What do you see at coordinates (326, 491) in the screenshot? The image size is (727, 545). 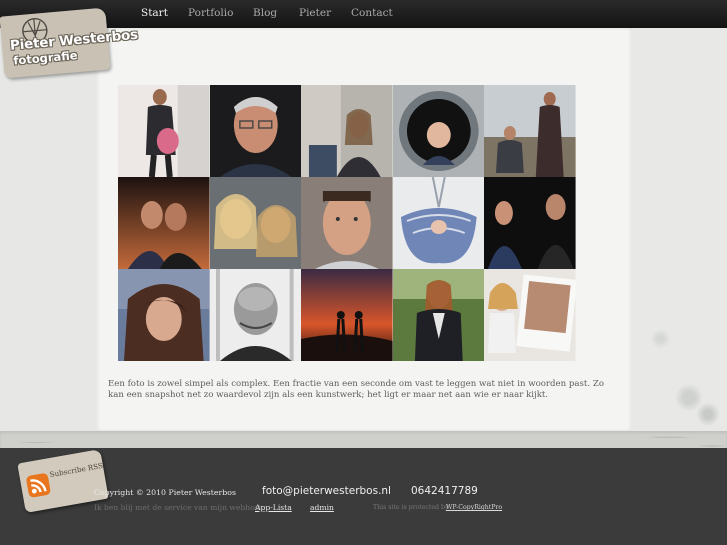 I see `contact-email: foto@pieterwesterbos.nl` at bounding box center [326, 491].